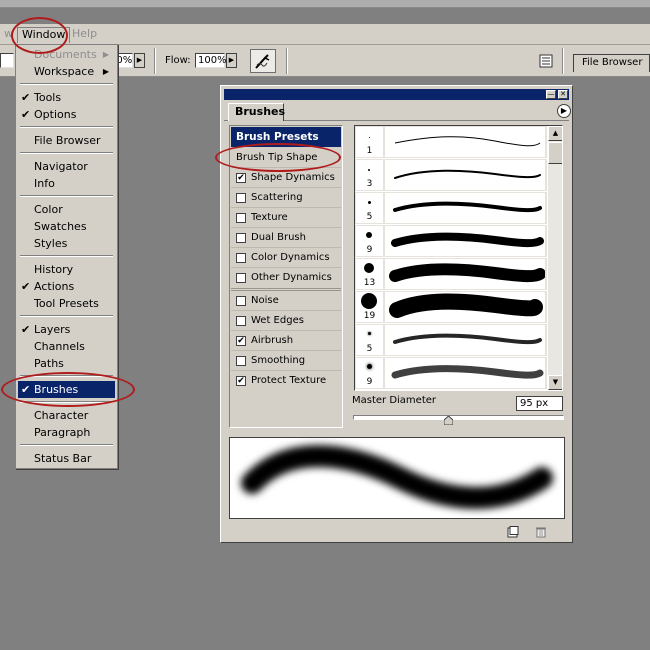  What do you see at coordinates (8, 35) in the screenshot?
I see `menu-partial: w` at bounding box center [8, 35].